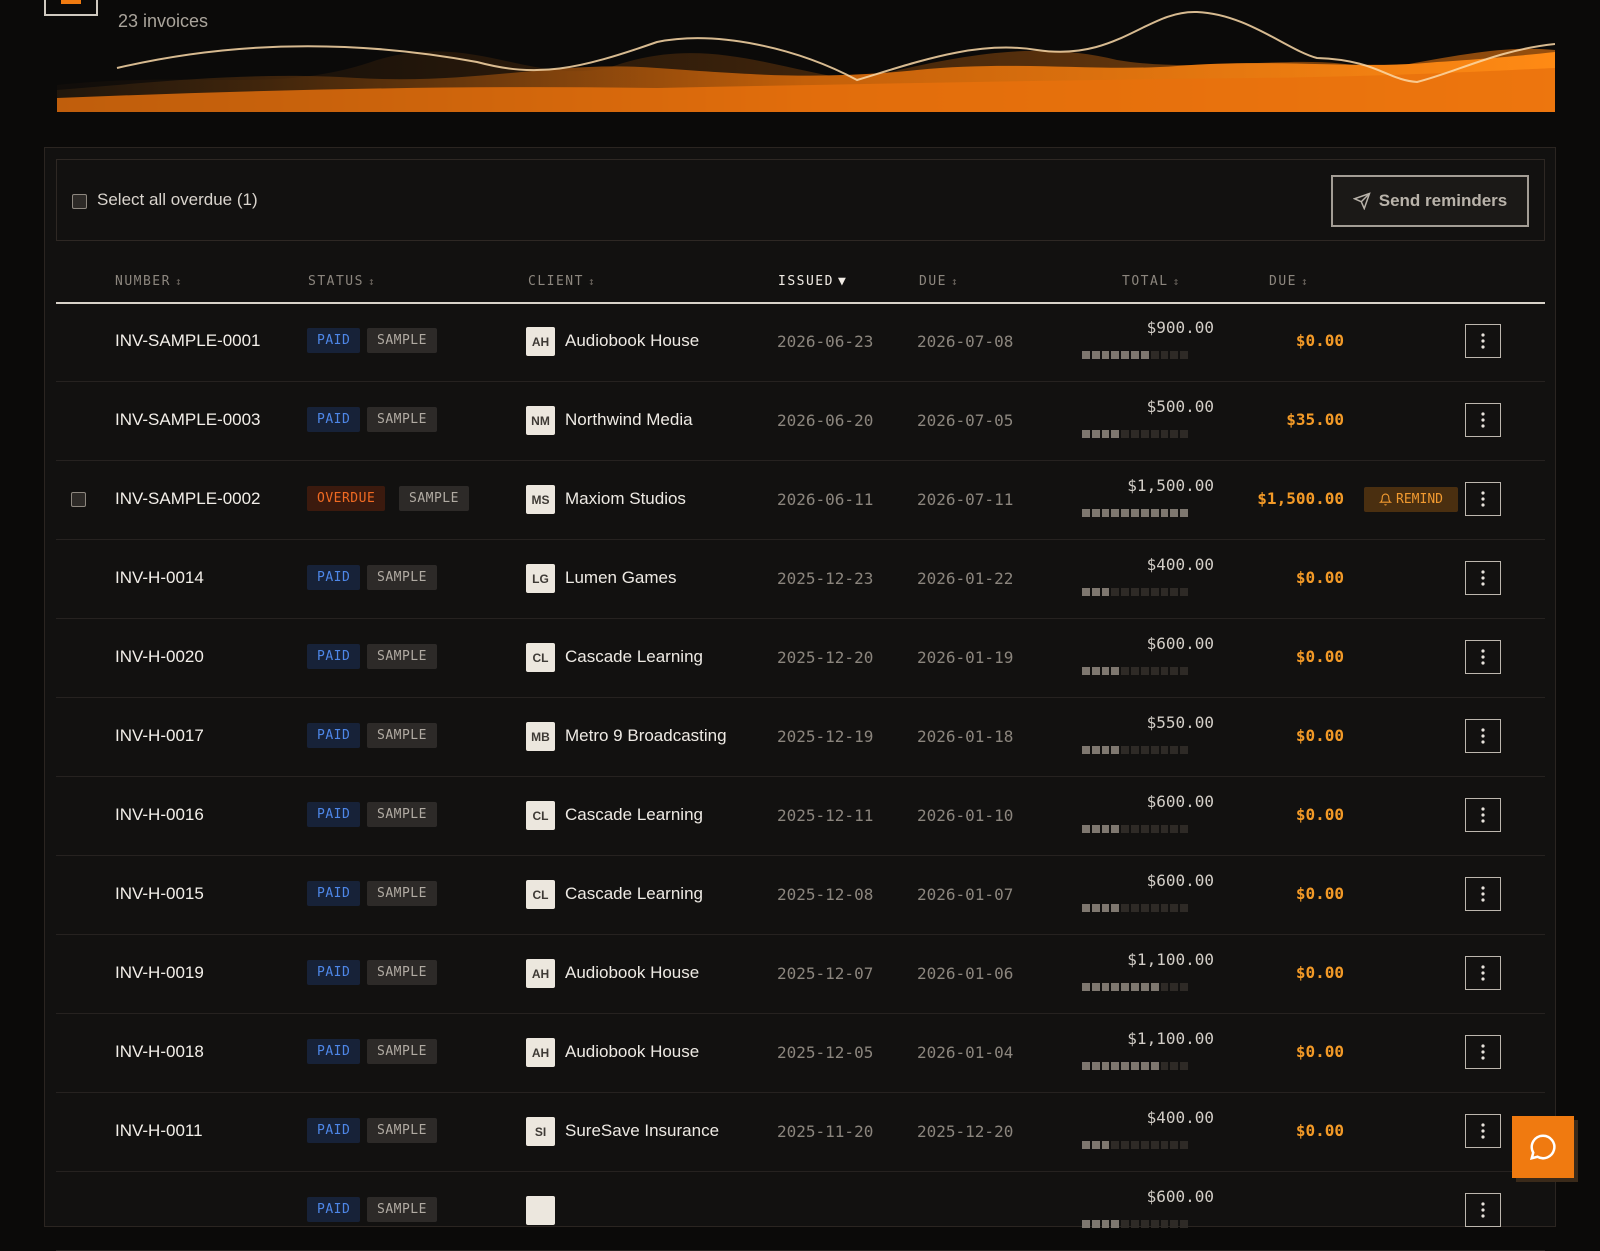  I want to click on invoice-number: INV-SAMPLE-0002, so click(188, 499).